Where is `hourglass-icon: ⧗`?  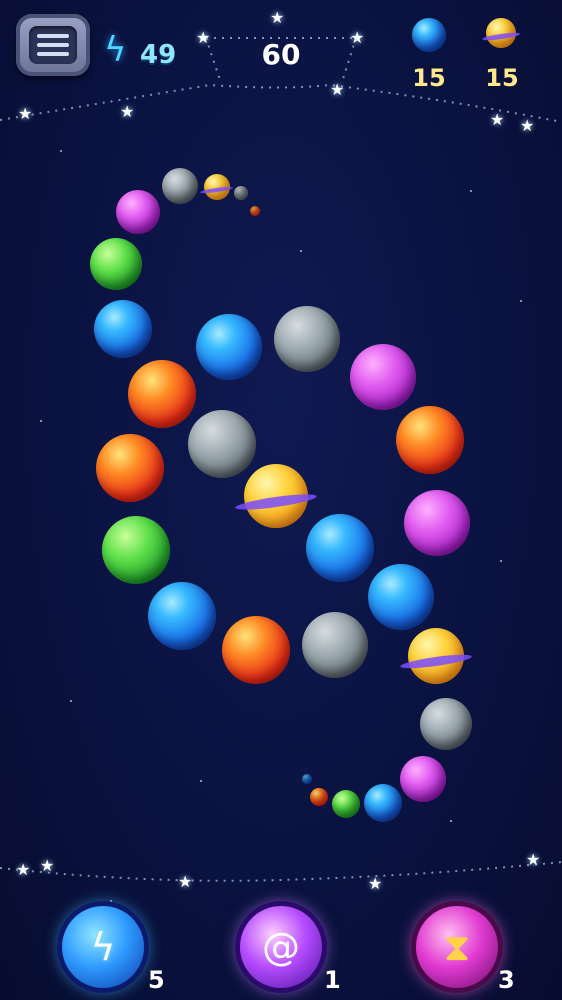
hourglass-icon: ⧗ is located at coordinates (457, 946).